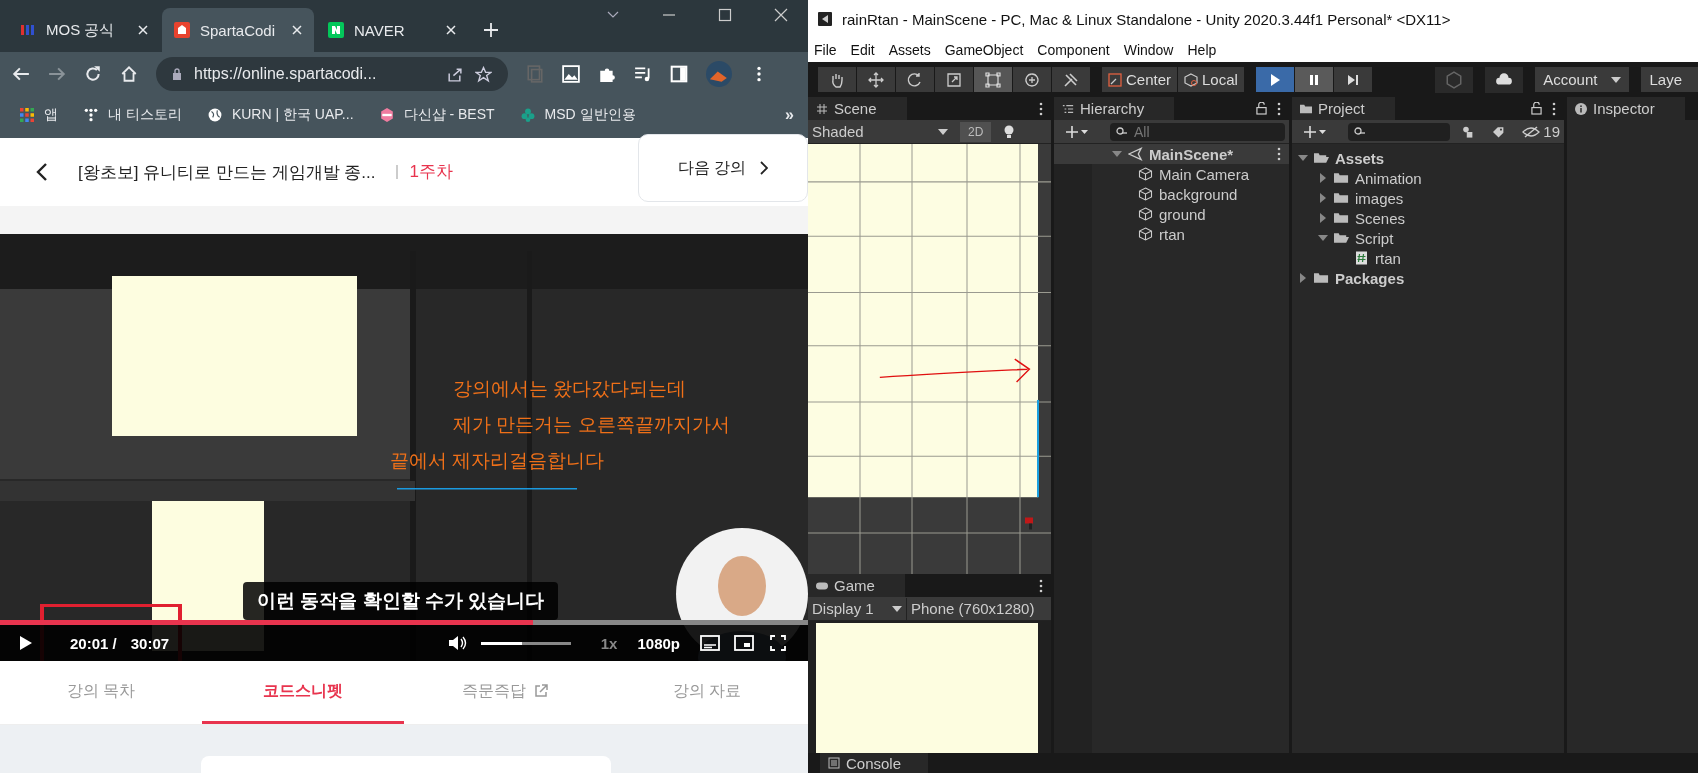 Image resolution: width=1698 pixels, height=773 pixels. I want to click on week-label: 1주차, so click(424, 172).